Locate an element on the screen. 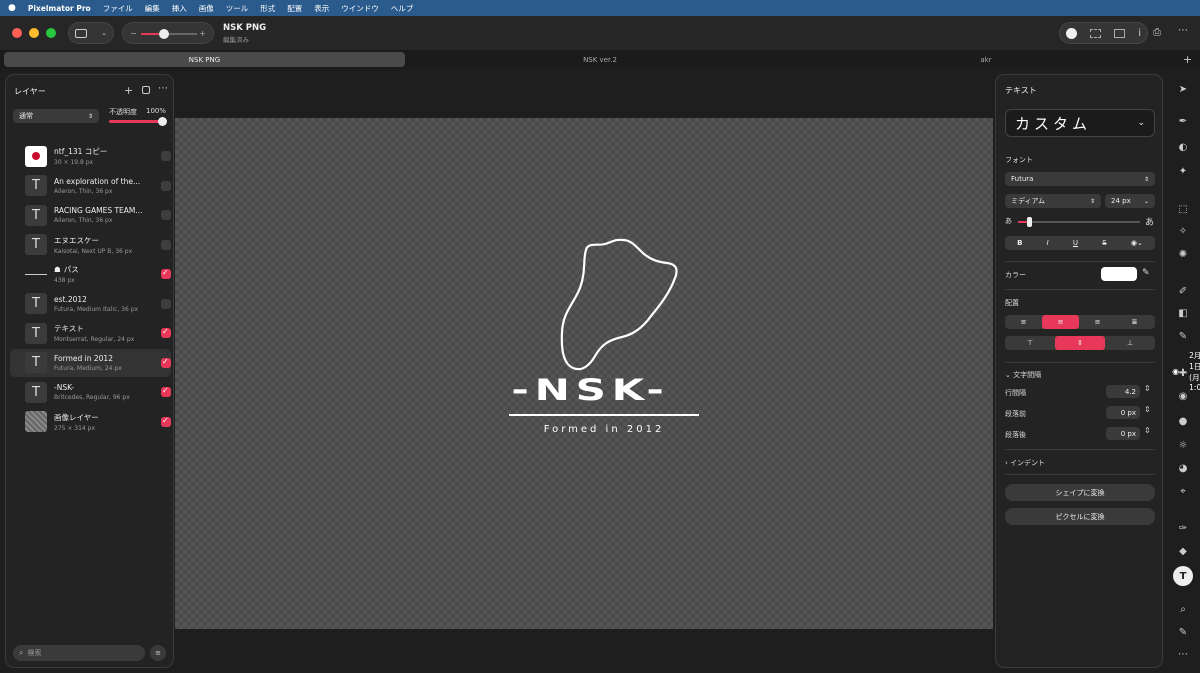  zoom-window-button is located at coordinates (51, 33).